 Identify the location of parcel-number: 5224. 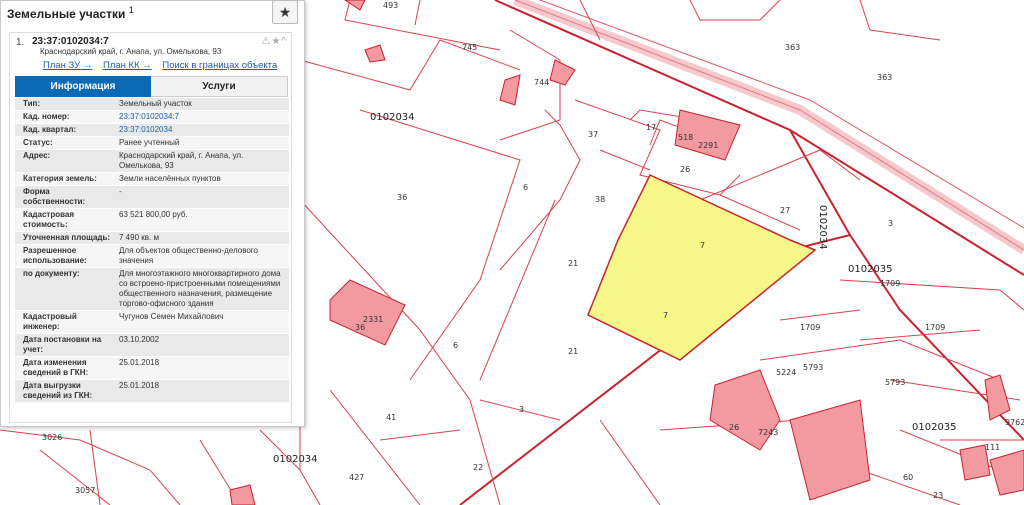
(786, 372).